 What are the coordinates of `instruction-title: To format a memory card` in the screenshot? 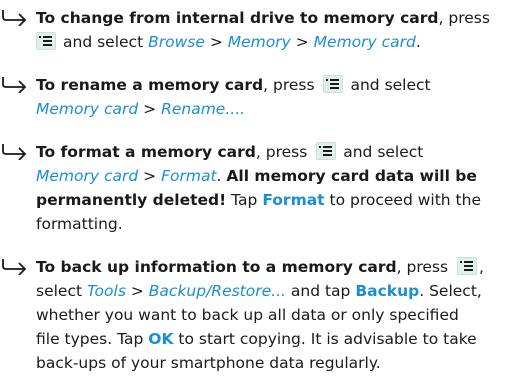 It's located at (146, 152).